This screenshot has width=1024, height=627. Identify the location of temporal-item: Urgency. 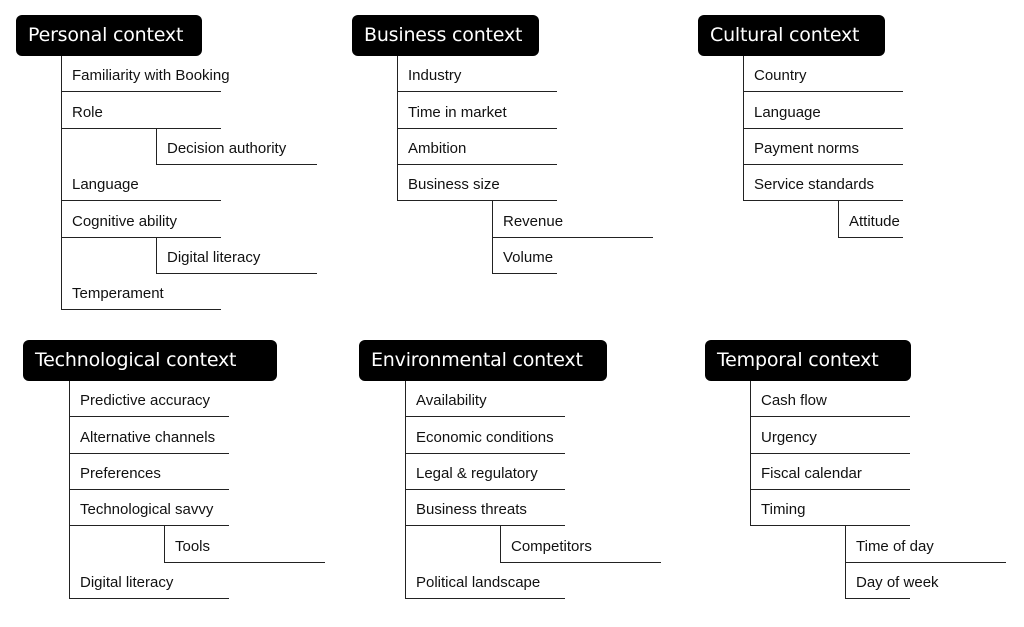
(830, 436).